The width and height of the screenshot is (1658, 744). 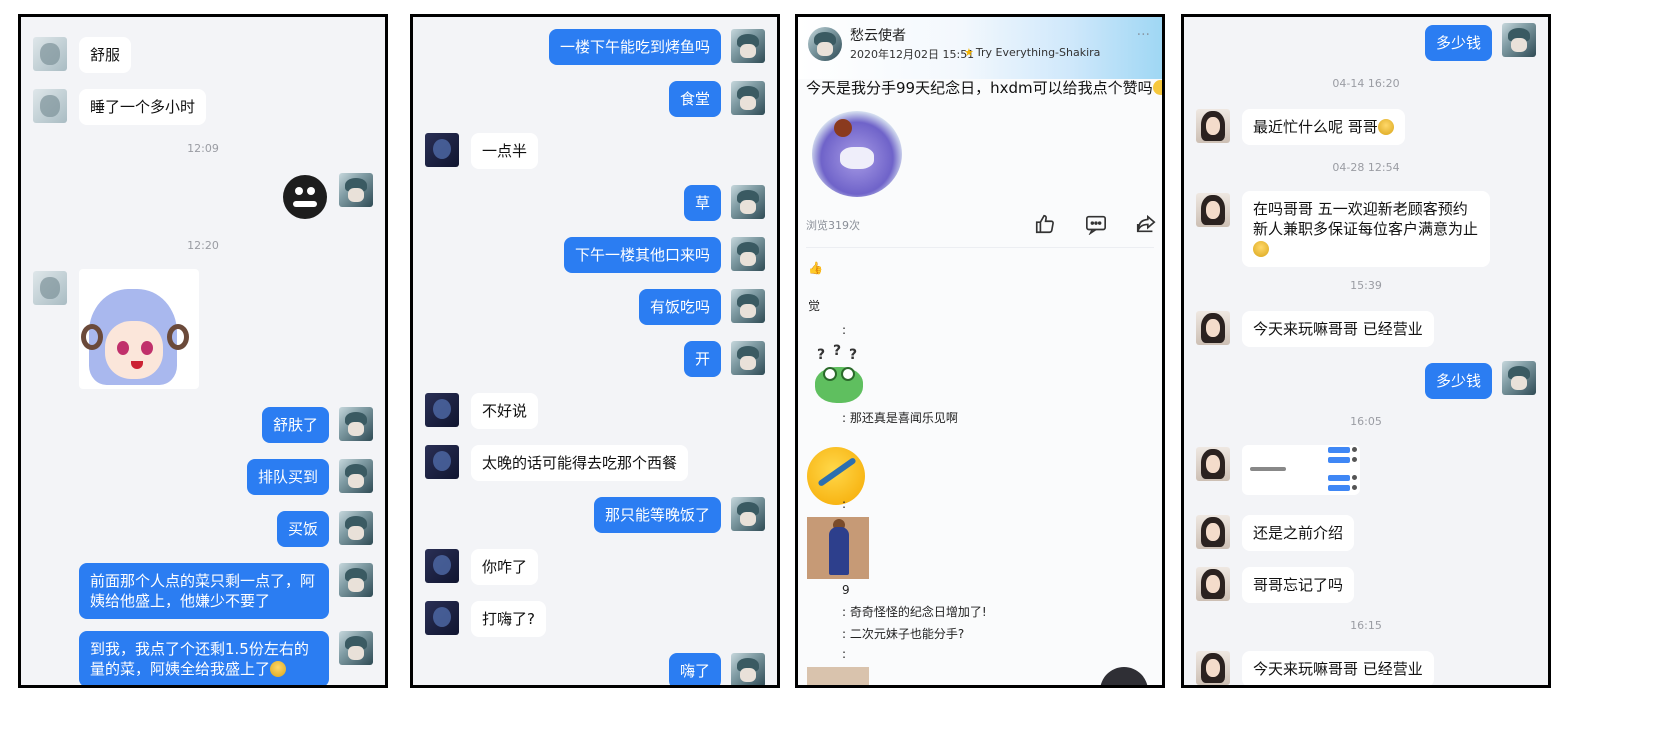 What do you see at coordinates (1143, 35) in the screenshot?
I see `more-options-icon: ···` at bounding box center [1143, 35].